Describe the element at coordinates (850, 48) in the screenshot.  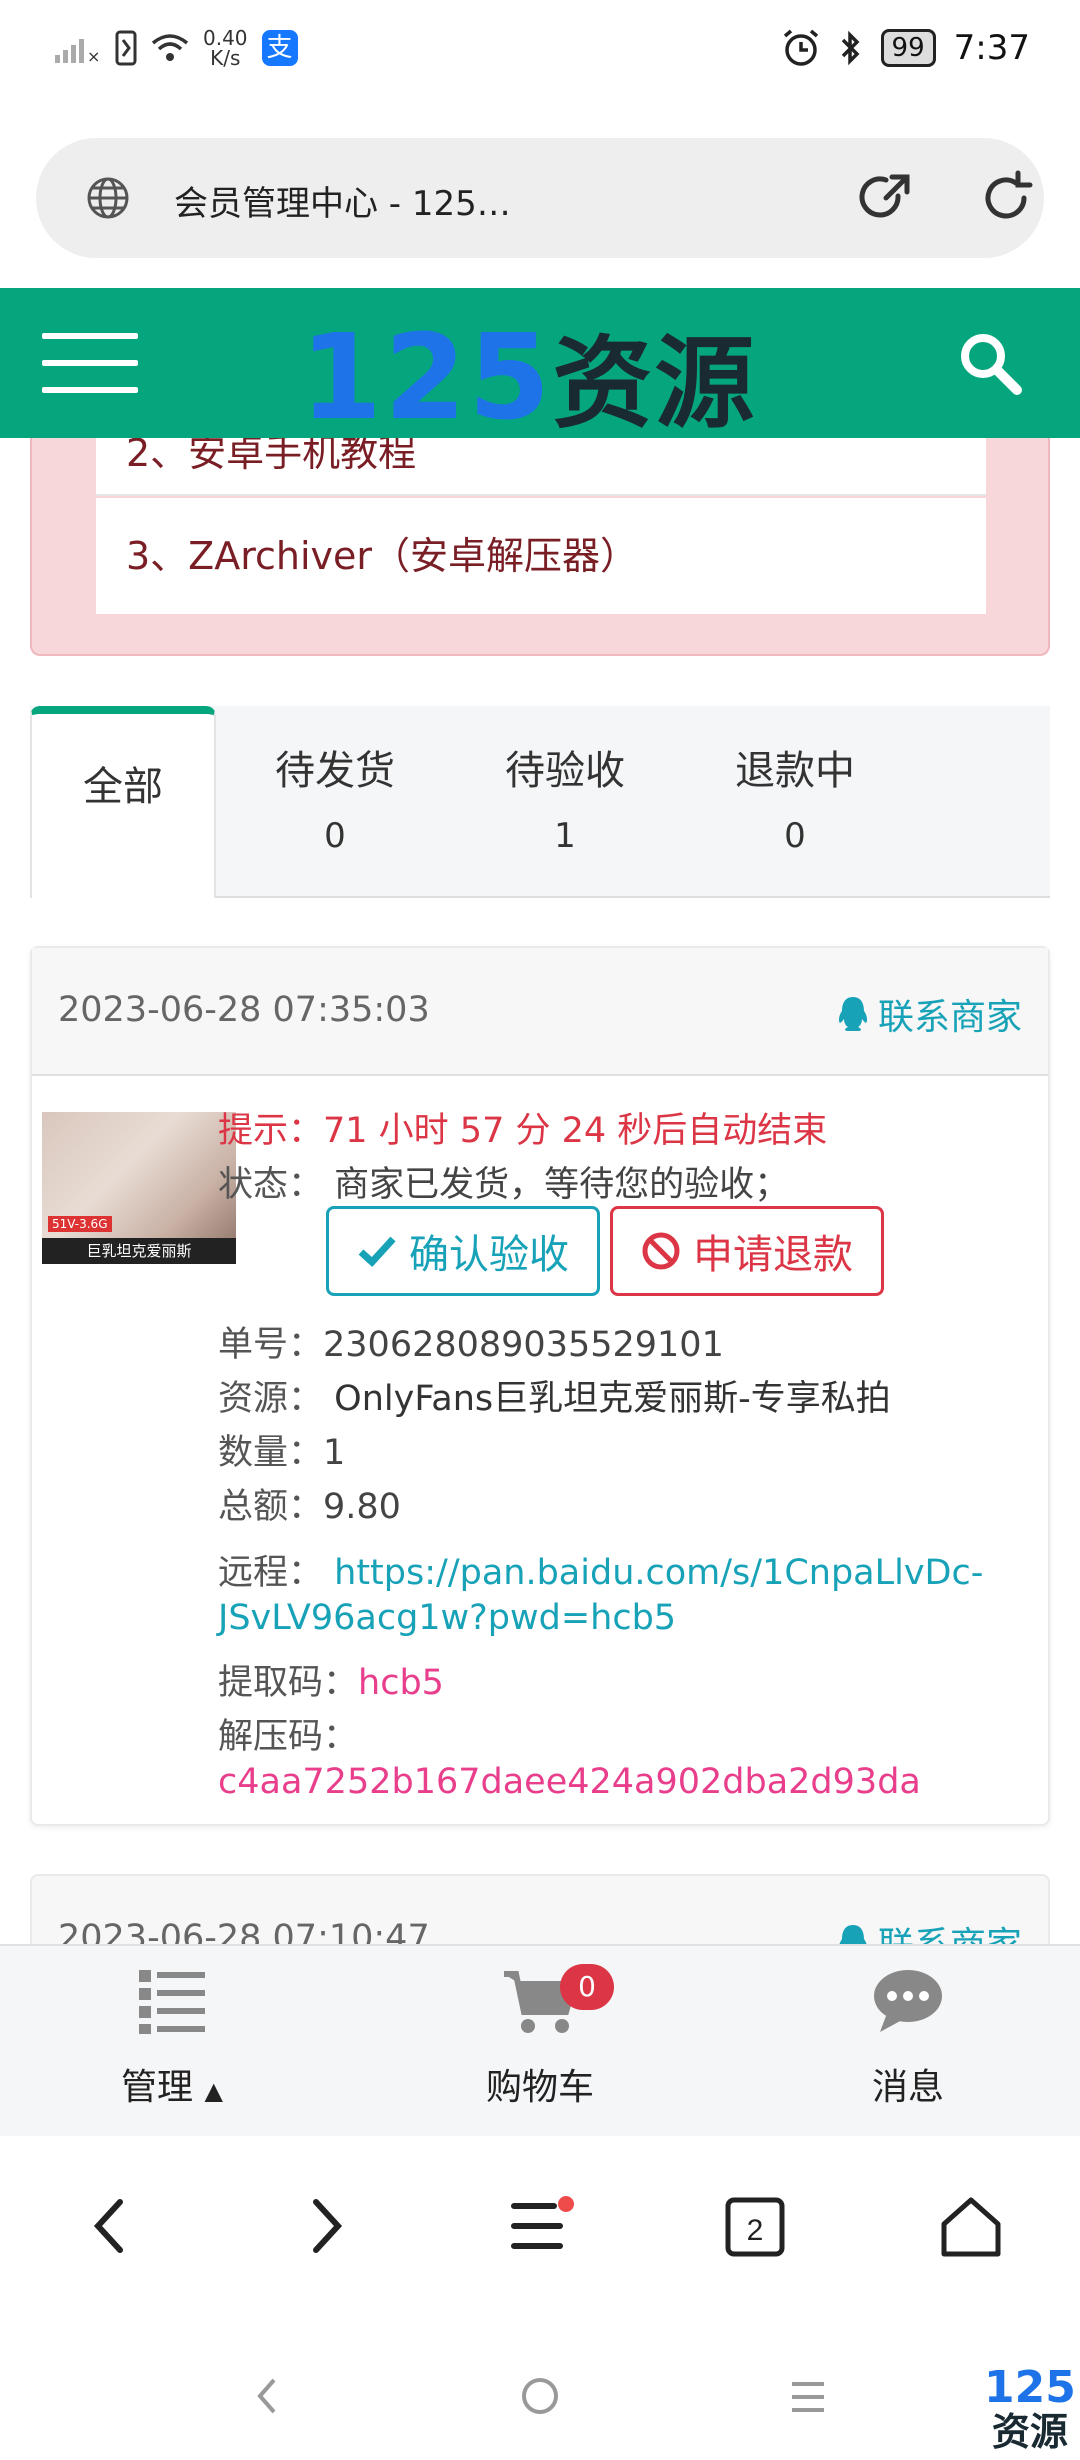
I see `bluetooth-icon` at that location.